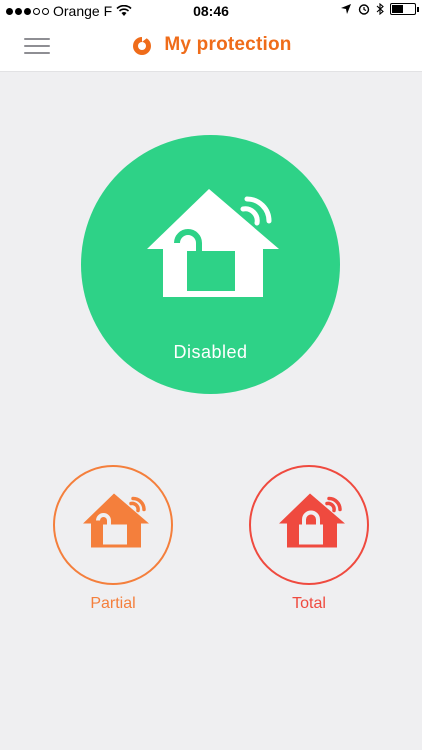 This screenshot has width=422, height=750. I want to click on partial-mode-button, so click(113, 525).